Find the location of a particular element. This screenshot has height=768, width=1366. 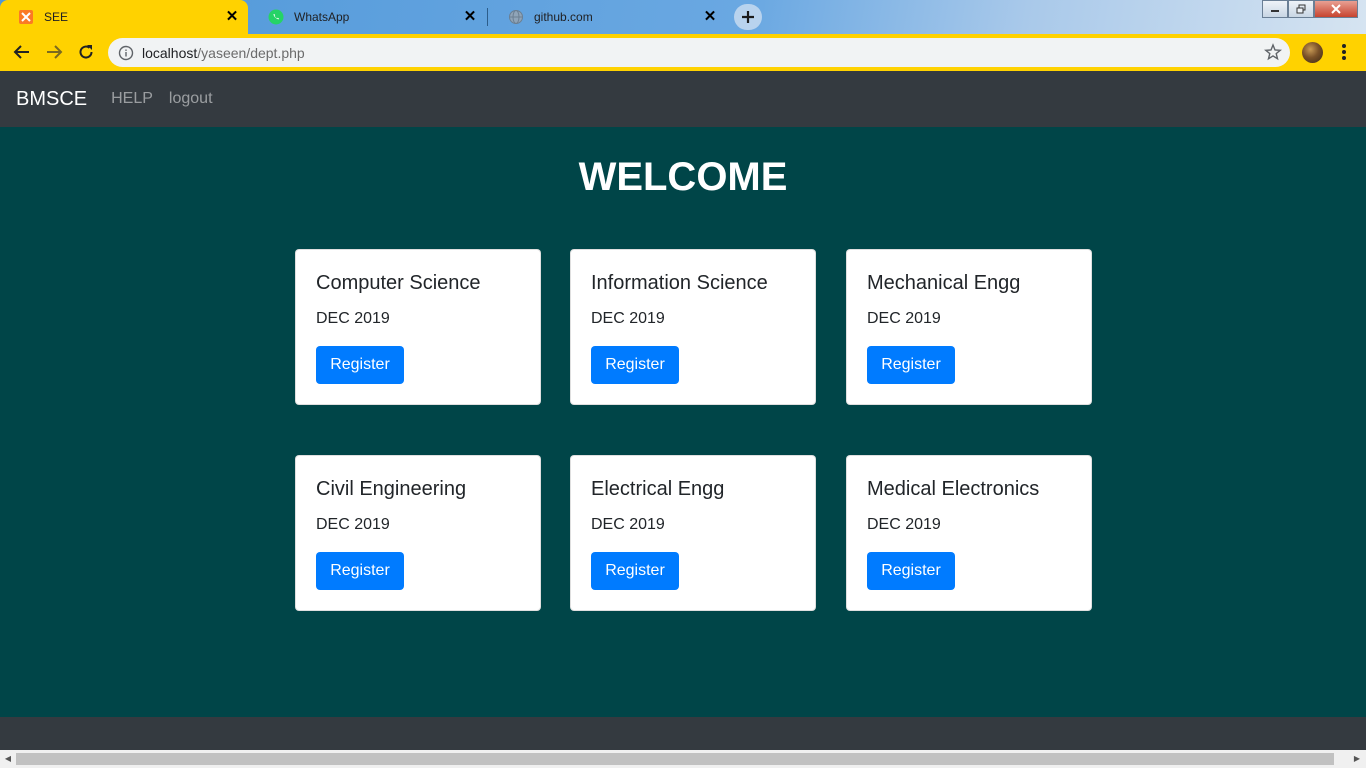

minimize-icon is located at coordinates (1275, 11).